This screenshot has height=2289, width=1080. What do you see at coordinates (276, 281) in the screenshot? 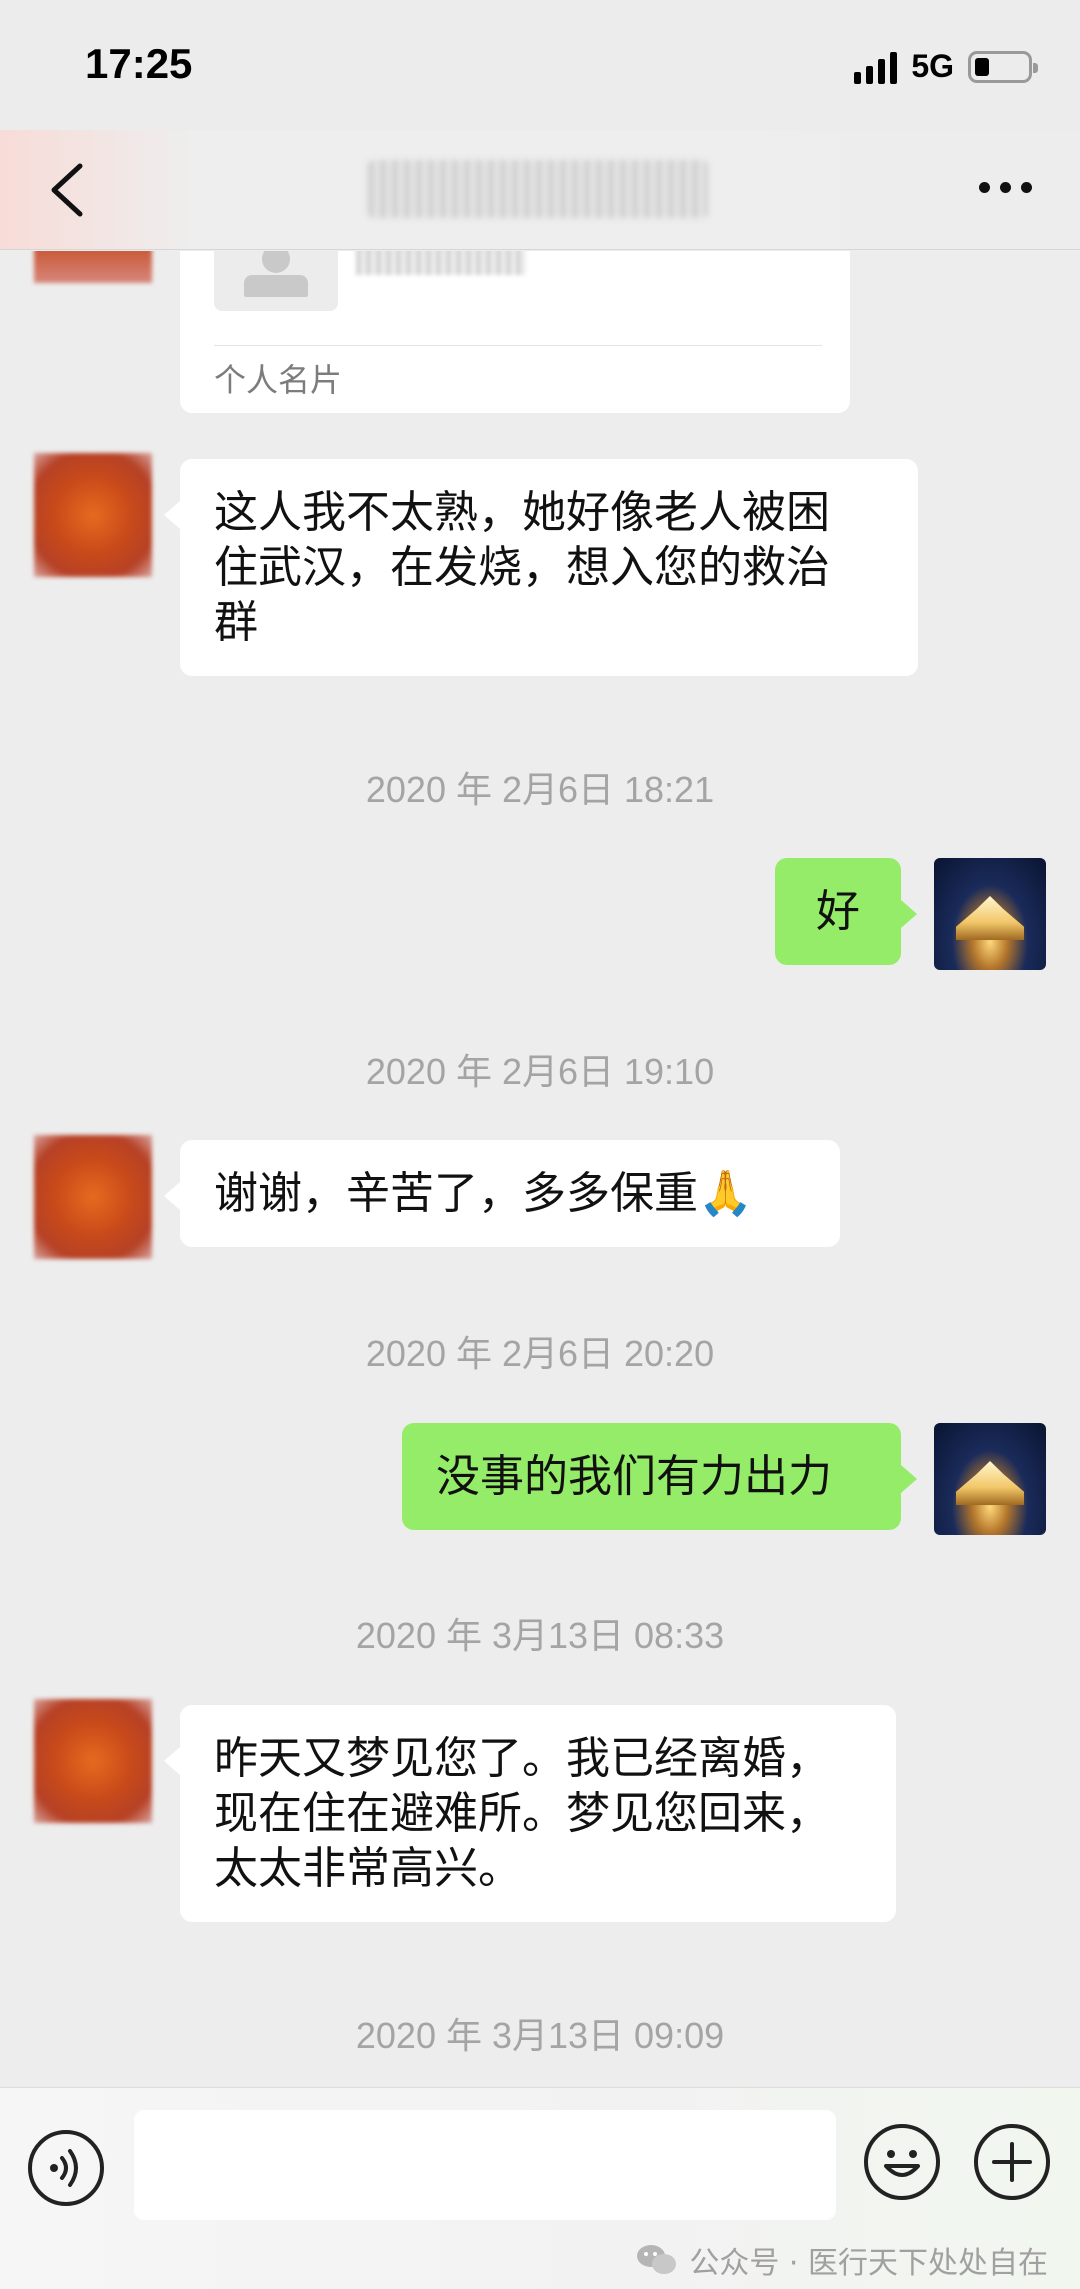
I see `contact-avatar-placeholder` at bounding box center [276, 281].